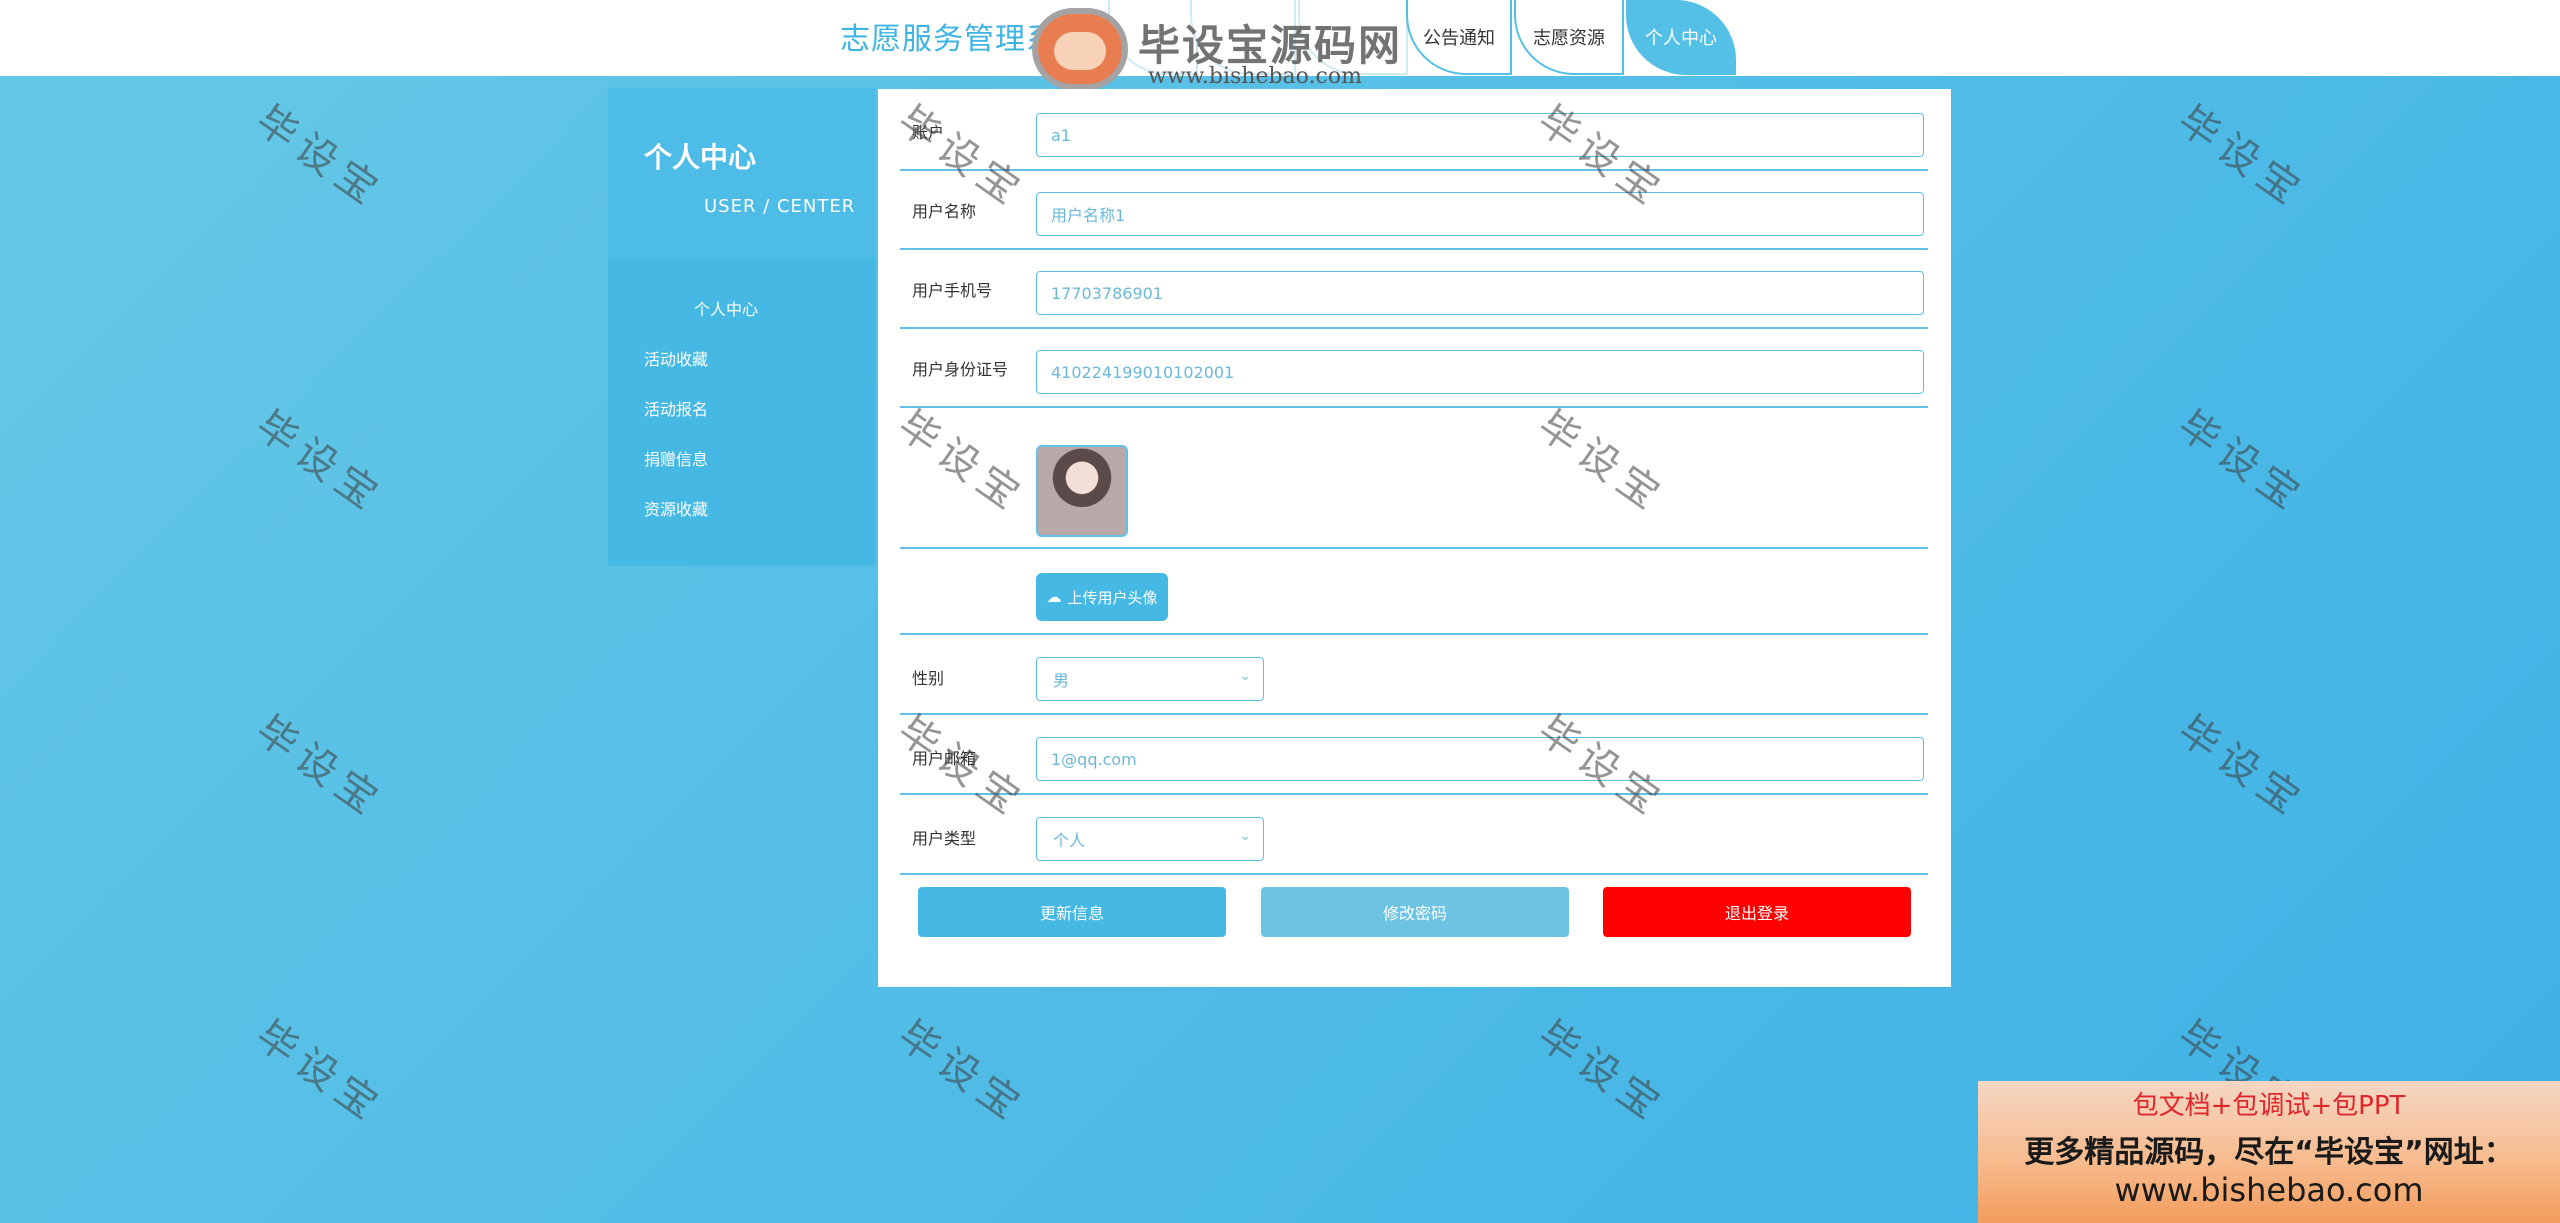 The width and height of the screenshot is (2560, 1223). What do you see at coordinates (1414, 835) in the screenshot?
I see `row-user-type: 用户类型 个人 ⌄` at bounding box center [1414, 835].